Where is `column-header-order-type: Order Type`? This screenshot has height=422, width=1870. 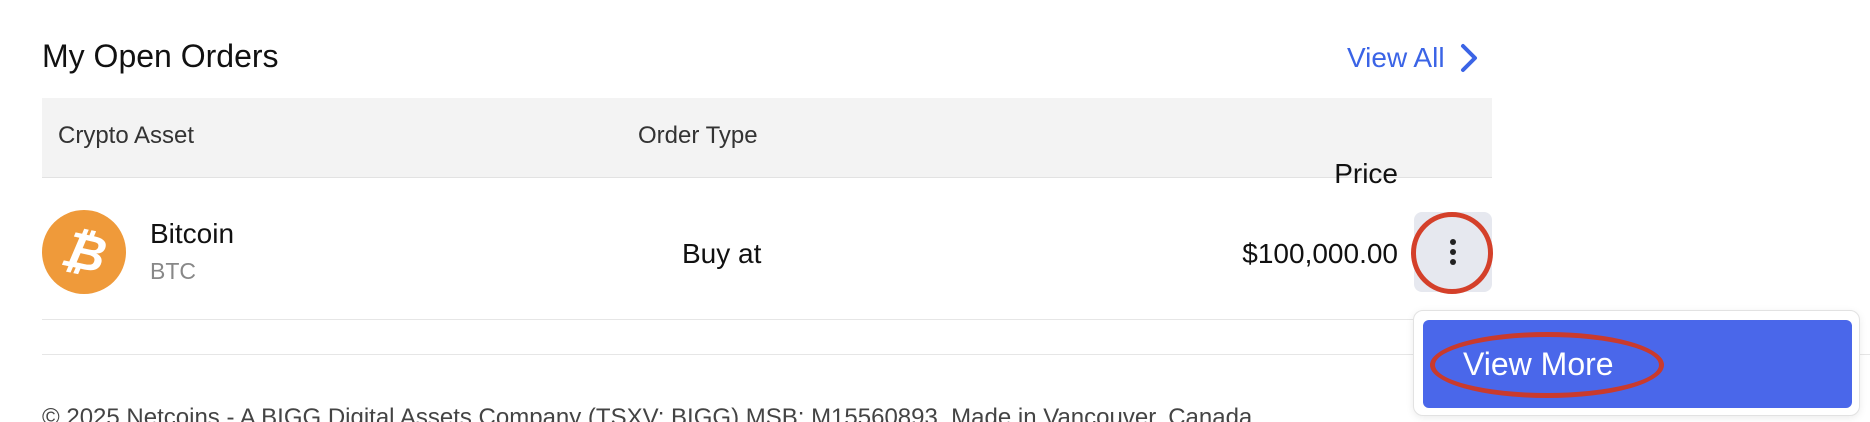
column-header-order-type: Order Type is located at coordinates (698, 135).